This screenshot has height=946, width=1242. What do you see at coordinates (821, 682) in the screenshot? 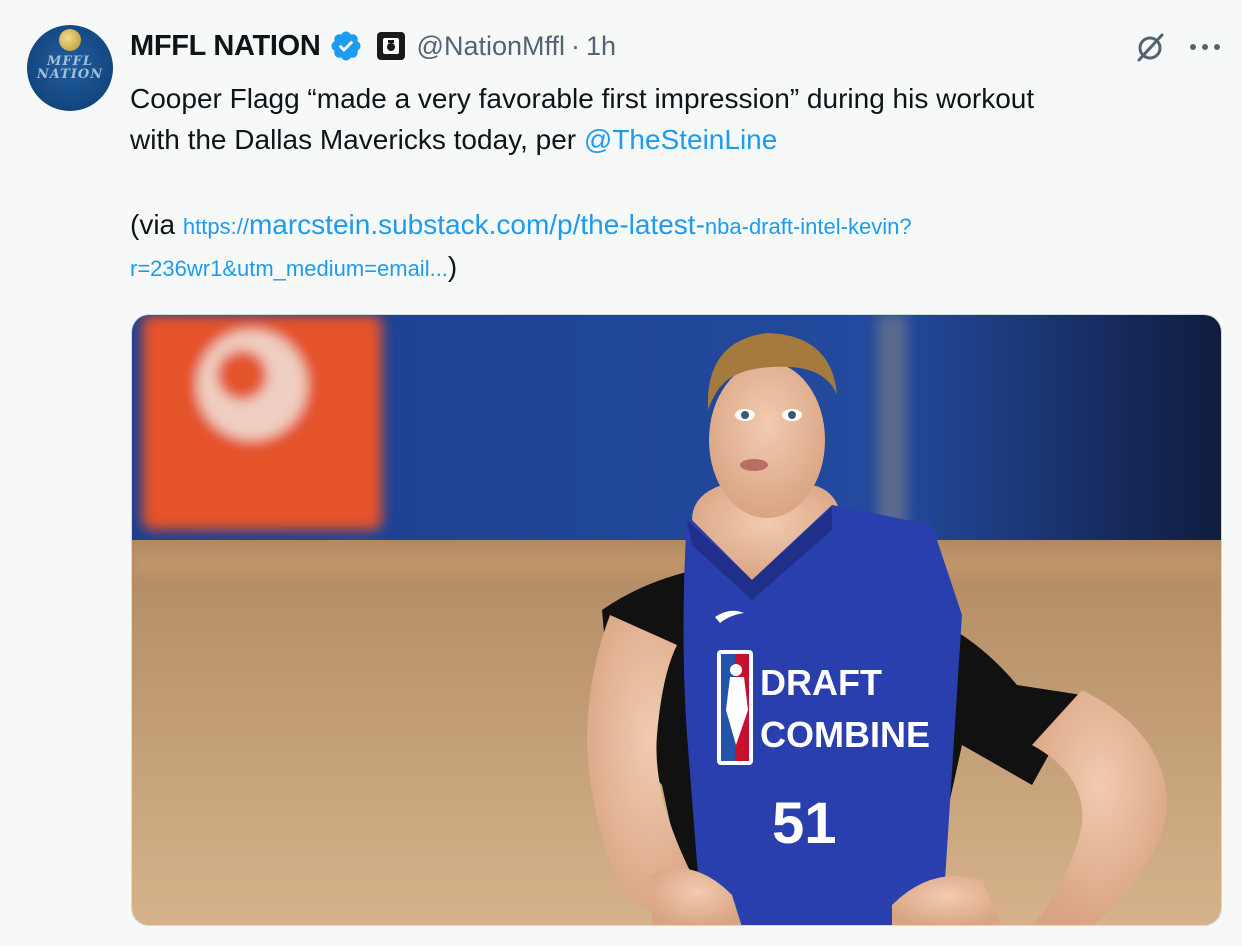
I see `jersey-text-draft: DRAFT` at bounding box center [821, 682].